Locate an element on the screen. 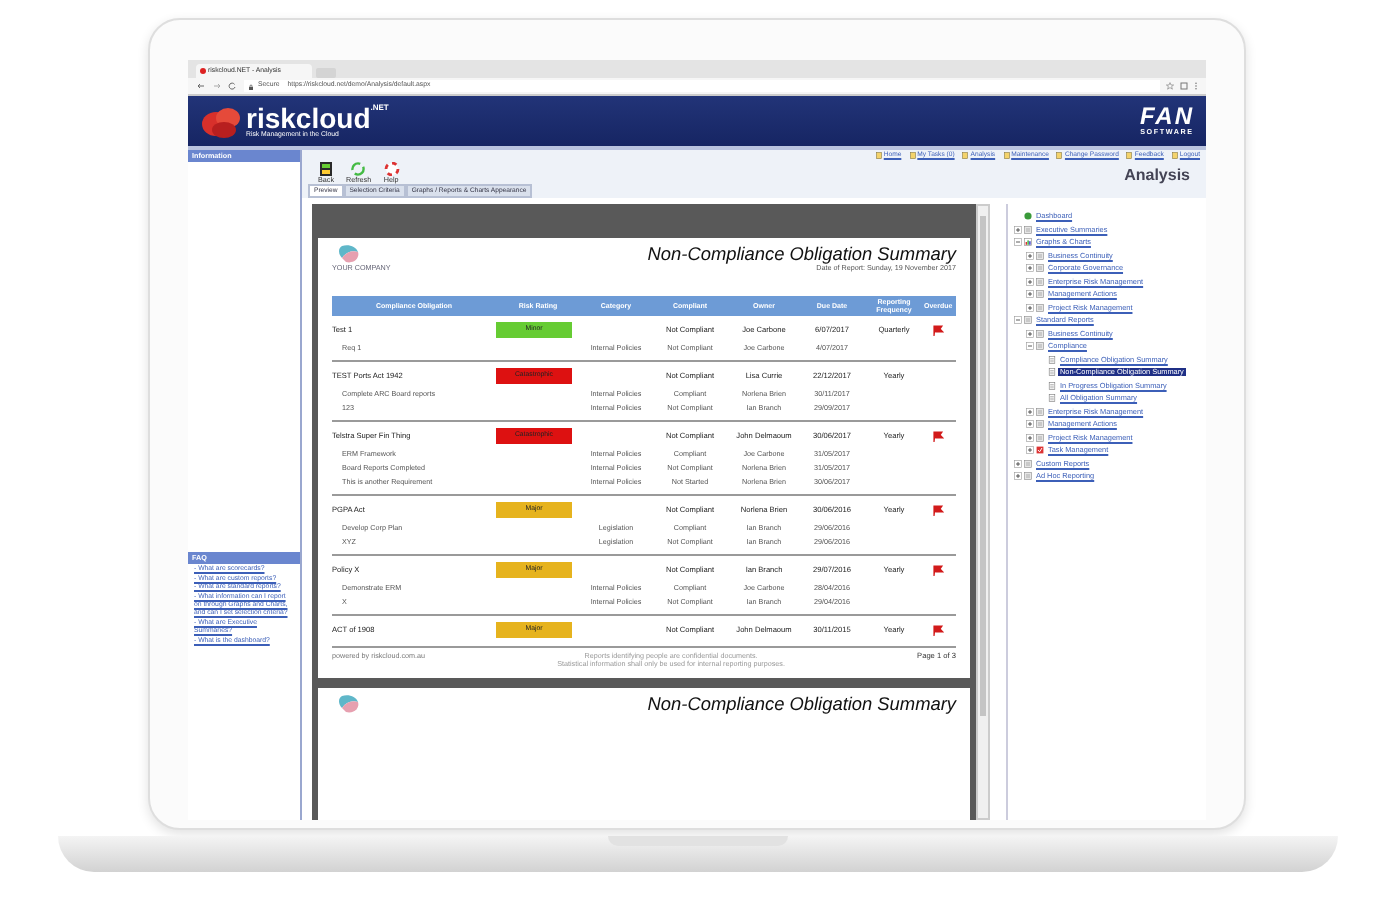 The width and height of the screenshot is (1394, 900). star-icon is located at coordinates (1170, 86).